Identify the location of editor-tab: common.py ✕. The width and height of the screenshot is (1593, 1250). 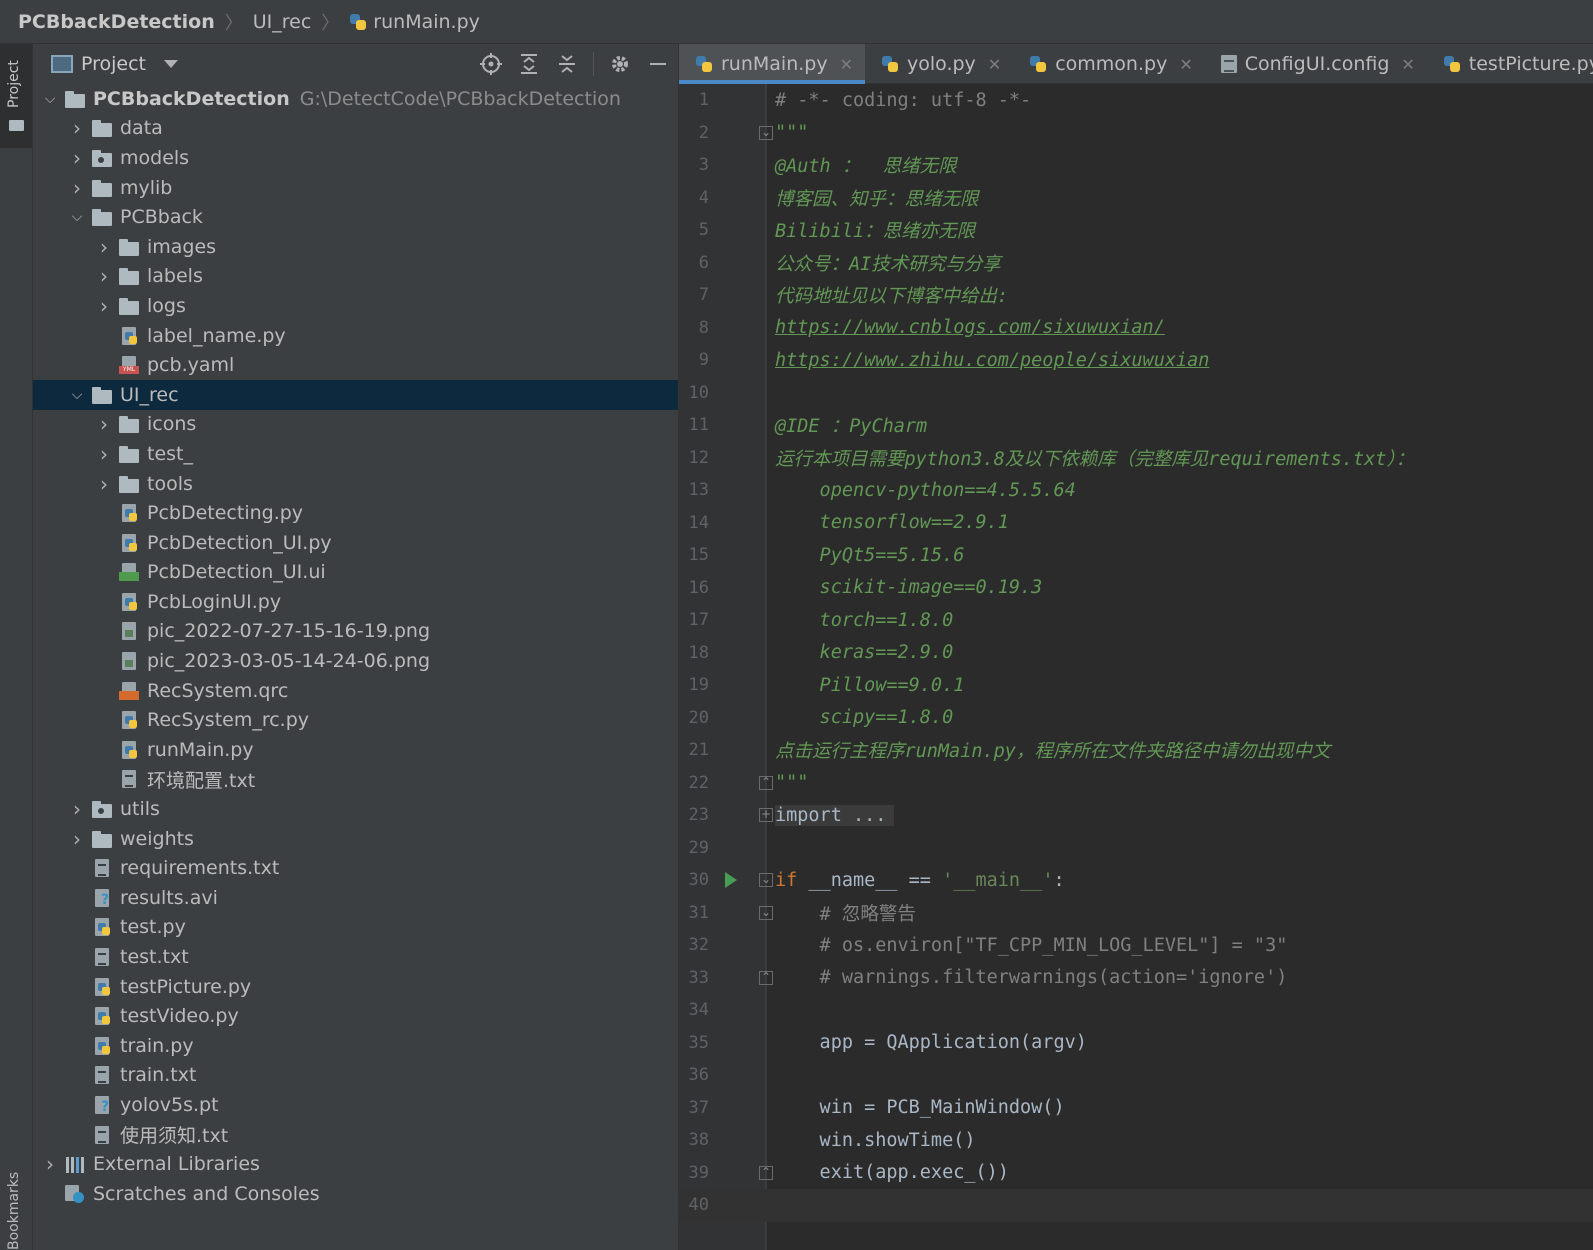
(1109, 64).